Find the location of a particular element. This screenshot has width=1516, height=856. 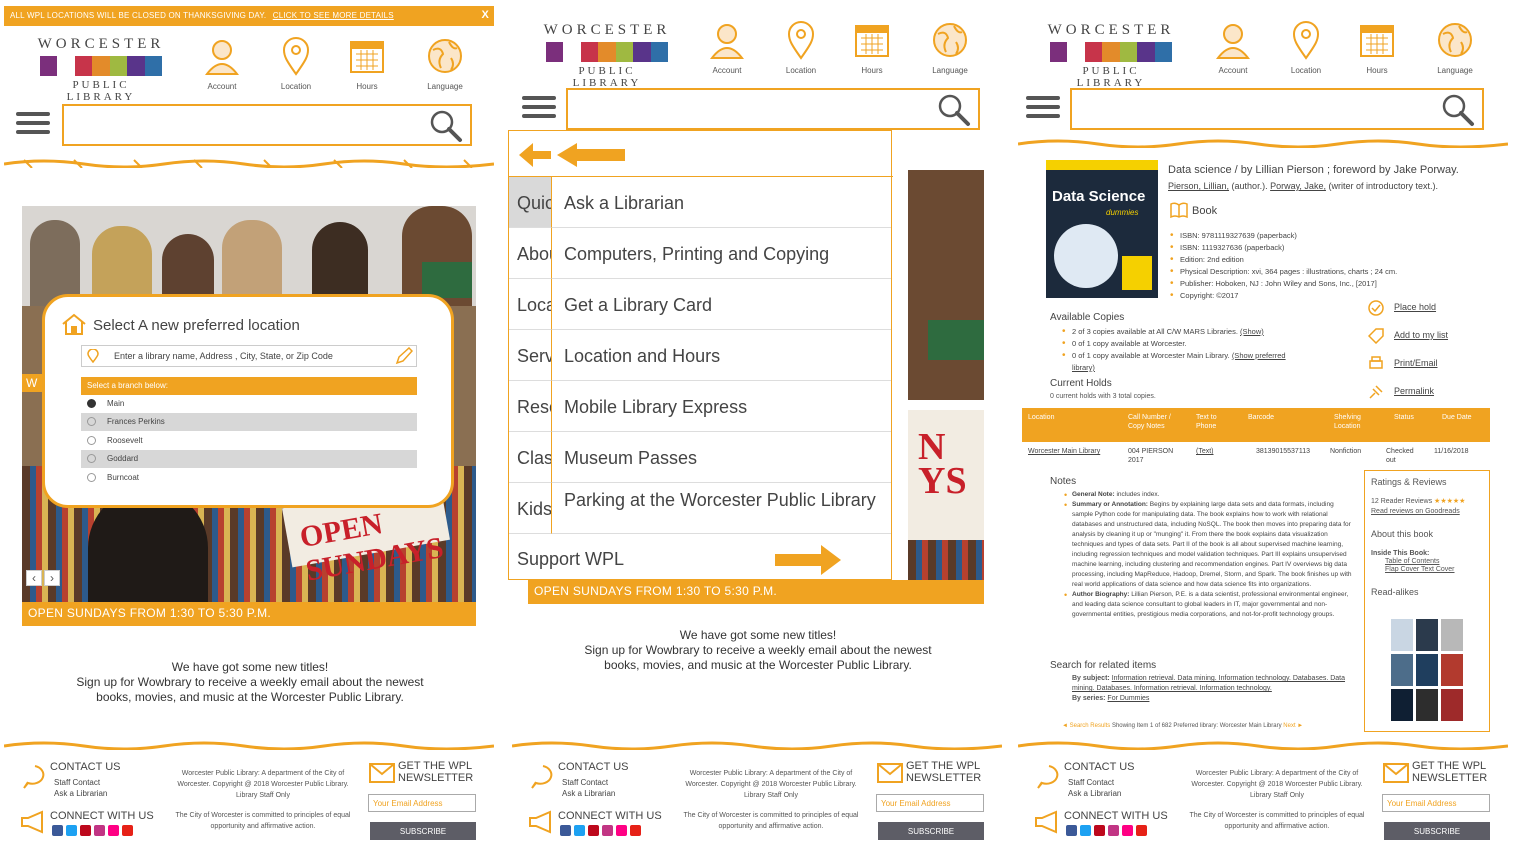

category-tab-quick: Quick is located at coordinates (530, 202).